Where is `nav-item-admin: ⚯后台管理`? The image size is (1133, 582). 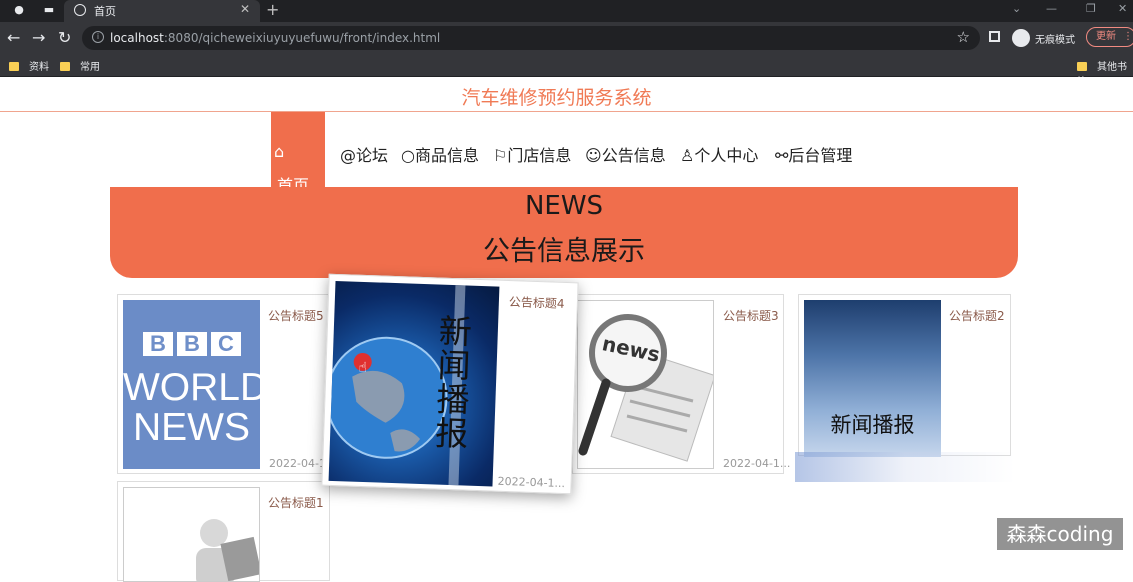
nav-item-admin: ⚯后台管理 is located at coordinates (813, 154).